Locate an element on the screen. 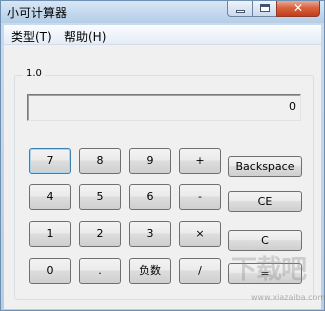 The height and width of the screenshot is (311, 325). group-label: 1.0 is located at coordinates (34, 73).